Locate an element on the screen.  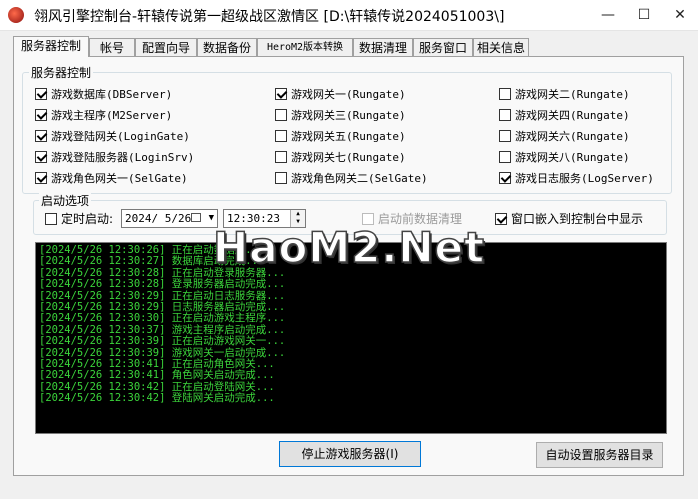
server-checkbox-label: 游戏网关七(Rungate) is located at coordinates (348, 157).